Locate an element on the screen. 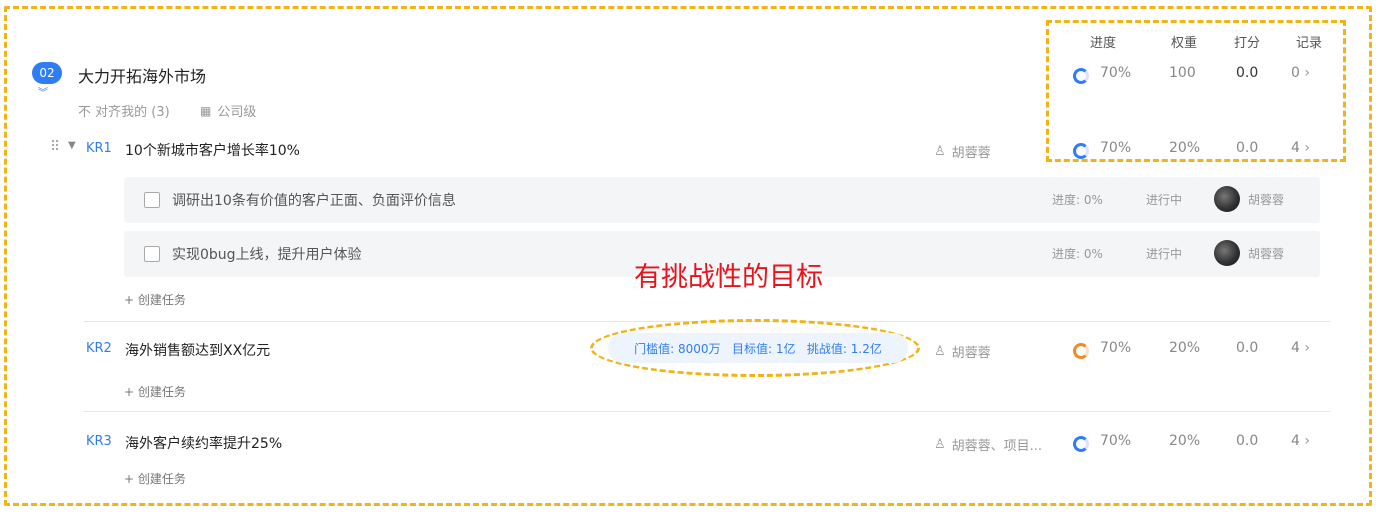  kr3-record-count: 4 is located at coordinates (1295, 441).